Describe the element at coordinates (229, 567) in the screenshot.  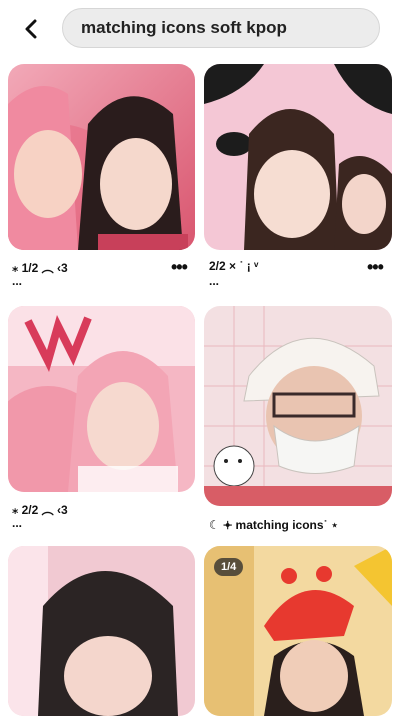
I see `pin-count-badge: 1/4` at that location.